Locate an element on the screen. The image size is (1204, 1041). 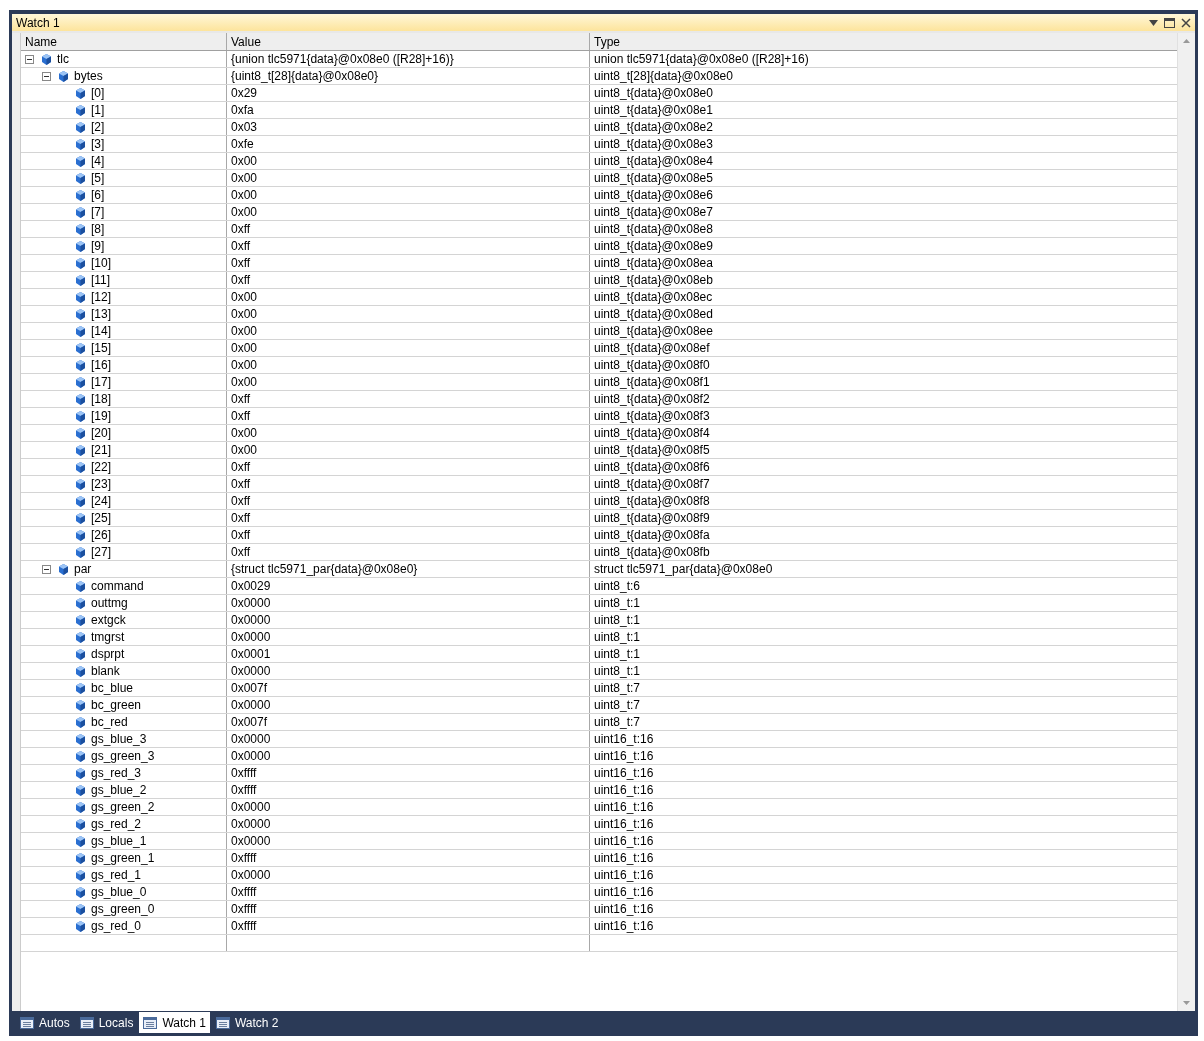
column-header: Value is located at coordinates (408, 41).